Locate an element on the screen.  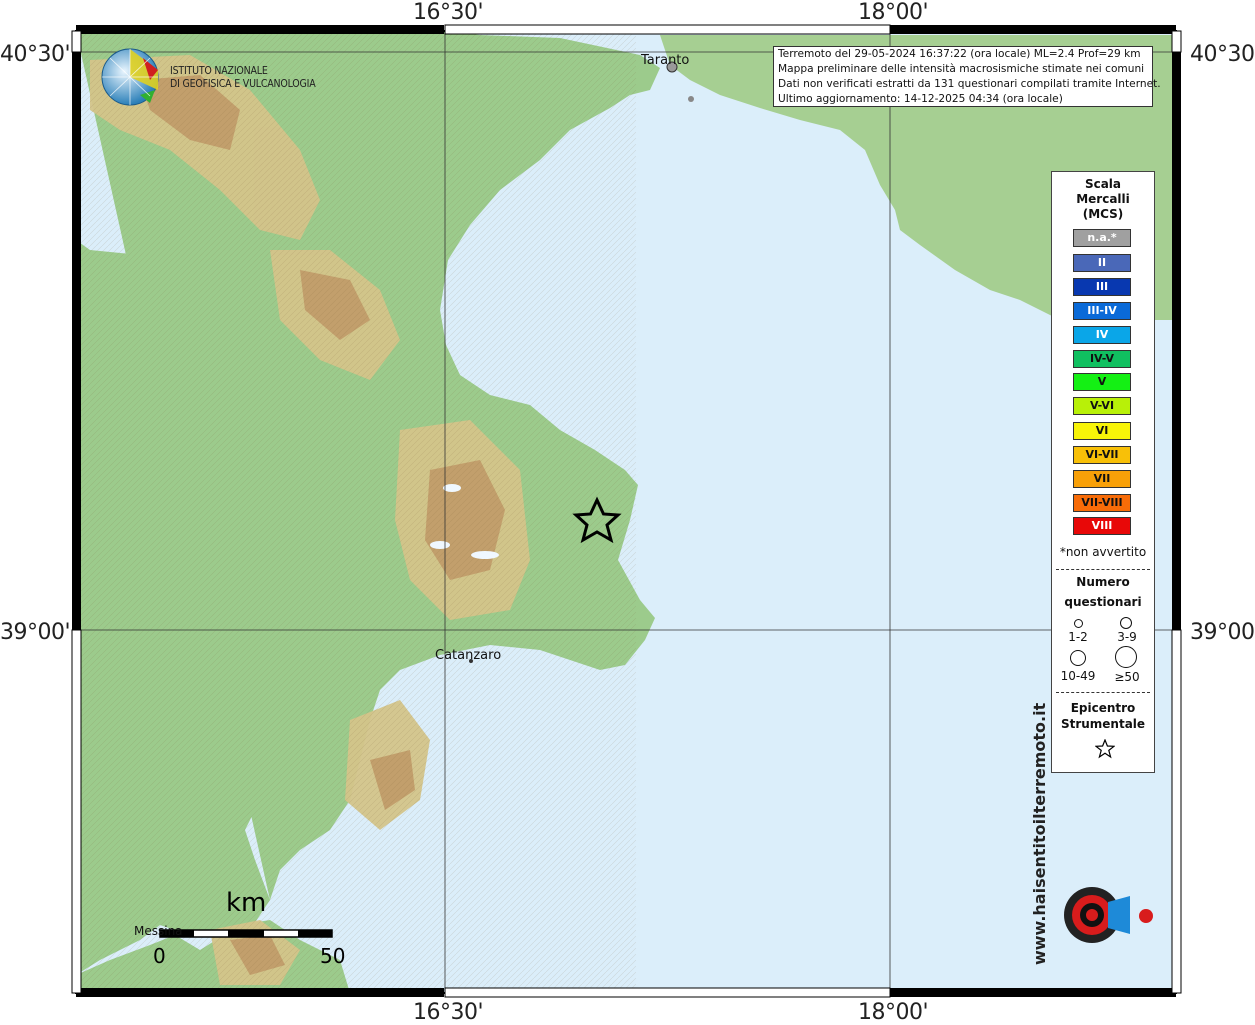
legend-swatch-vii: VII is located at coordinates (1102, 479).